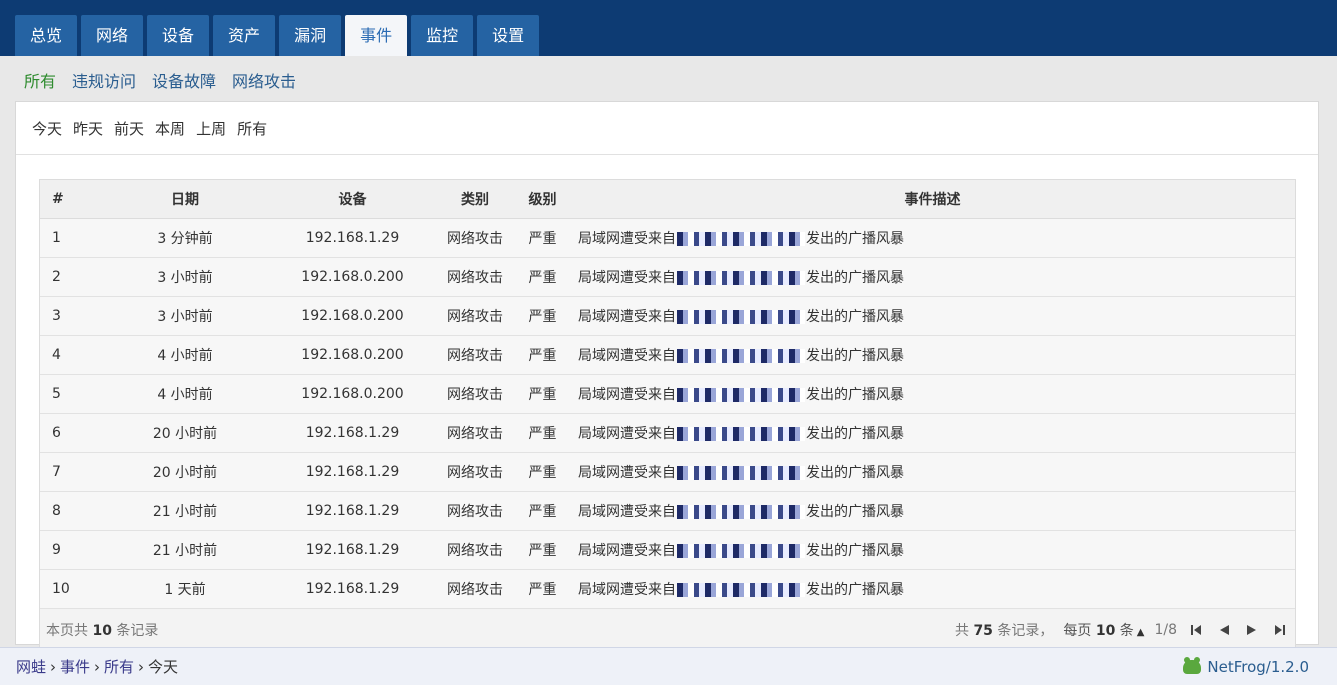 The height and width of the screenshot is (685, 1337). Describe the element at coordinates (1196, 630) in the screenshot. I see `first-page-icon` at that location.